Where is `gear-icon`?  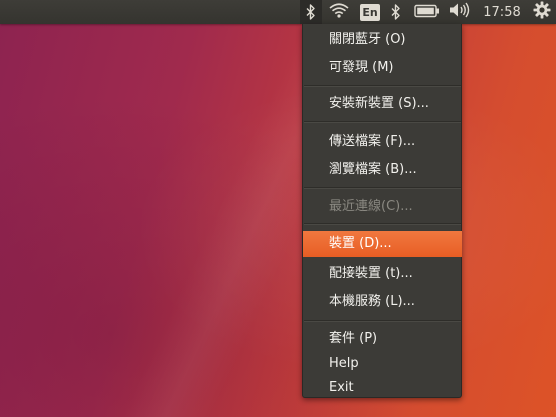 gear-icon is located at coordinates (542, 12).